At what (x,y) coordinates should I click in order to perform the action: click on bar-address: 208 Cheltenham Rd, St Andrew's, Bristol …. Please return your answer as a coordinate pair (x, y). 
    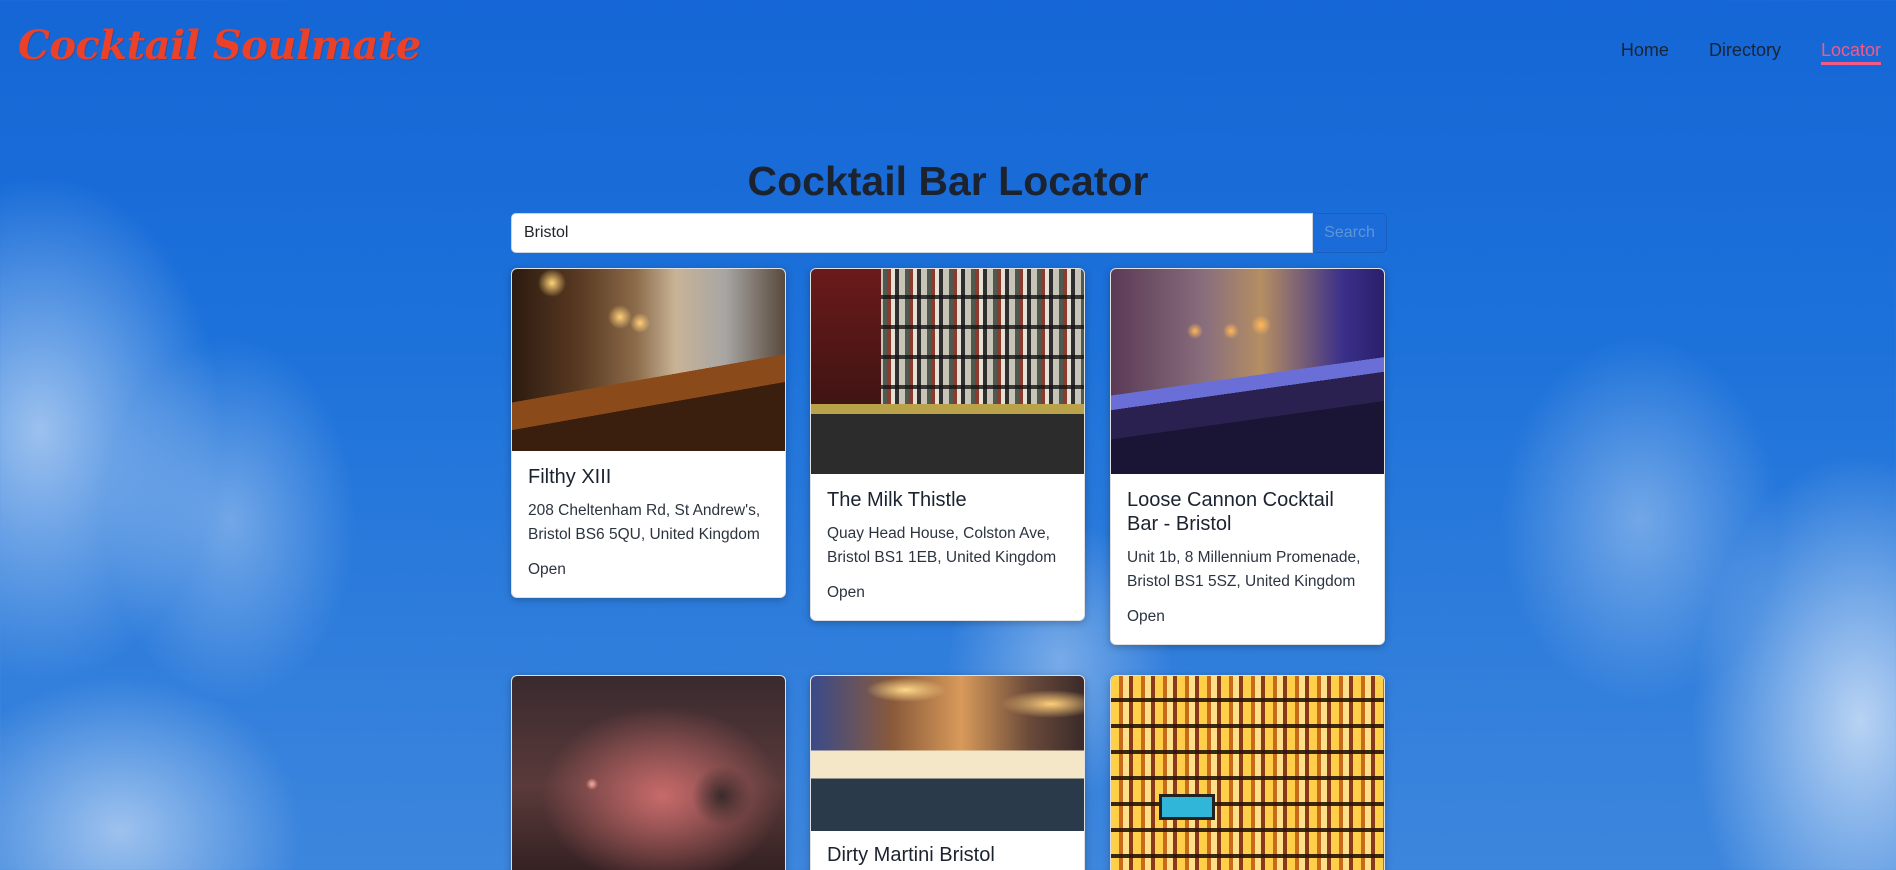
    Looking at the image, I should click on (644, 522).